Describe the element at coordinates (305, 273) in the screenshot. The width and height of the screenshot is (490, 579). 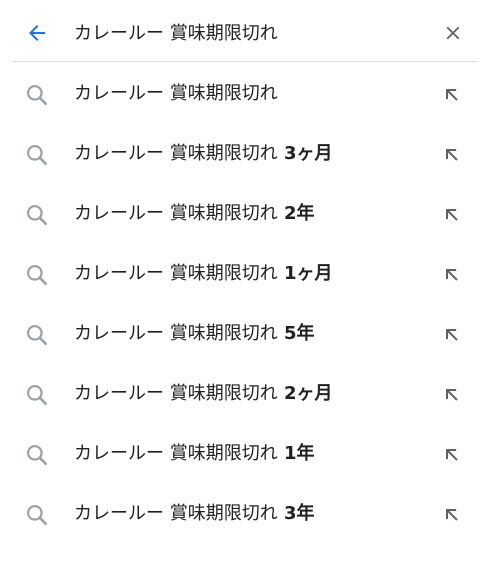
I see `suggestion-completion: 1ヶ月` at that location.